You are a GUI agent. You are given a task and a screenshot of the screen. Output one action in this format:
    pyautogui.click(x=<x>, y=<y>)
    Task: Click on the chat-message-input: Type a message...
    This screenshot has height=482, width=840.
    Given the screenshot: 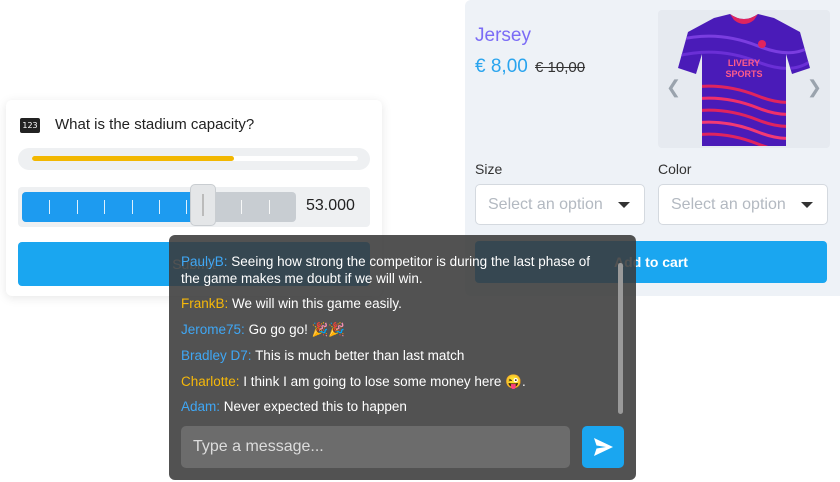 What is the action you would take?
    pyautogui.click(x=375, y=447)
    